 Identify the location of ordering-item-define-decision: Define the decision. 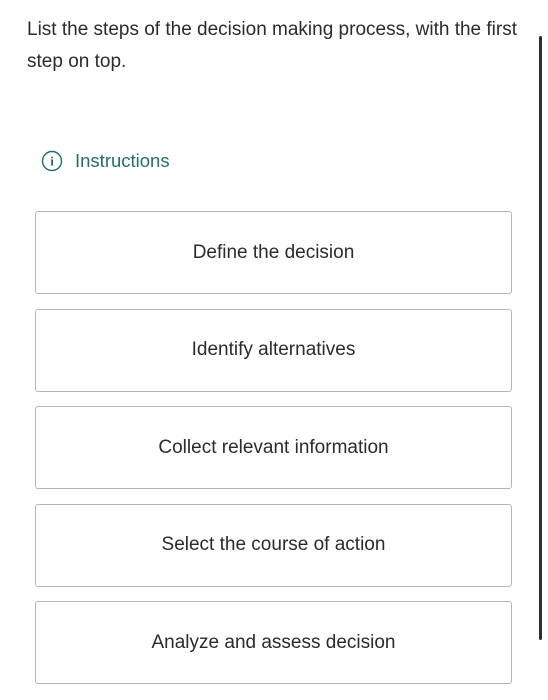
(273, 252).